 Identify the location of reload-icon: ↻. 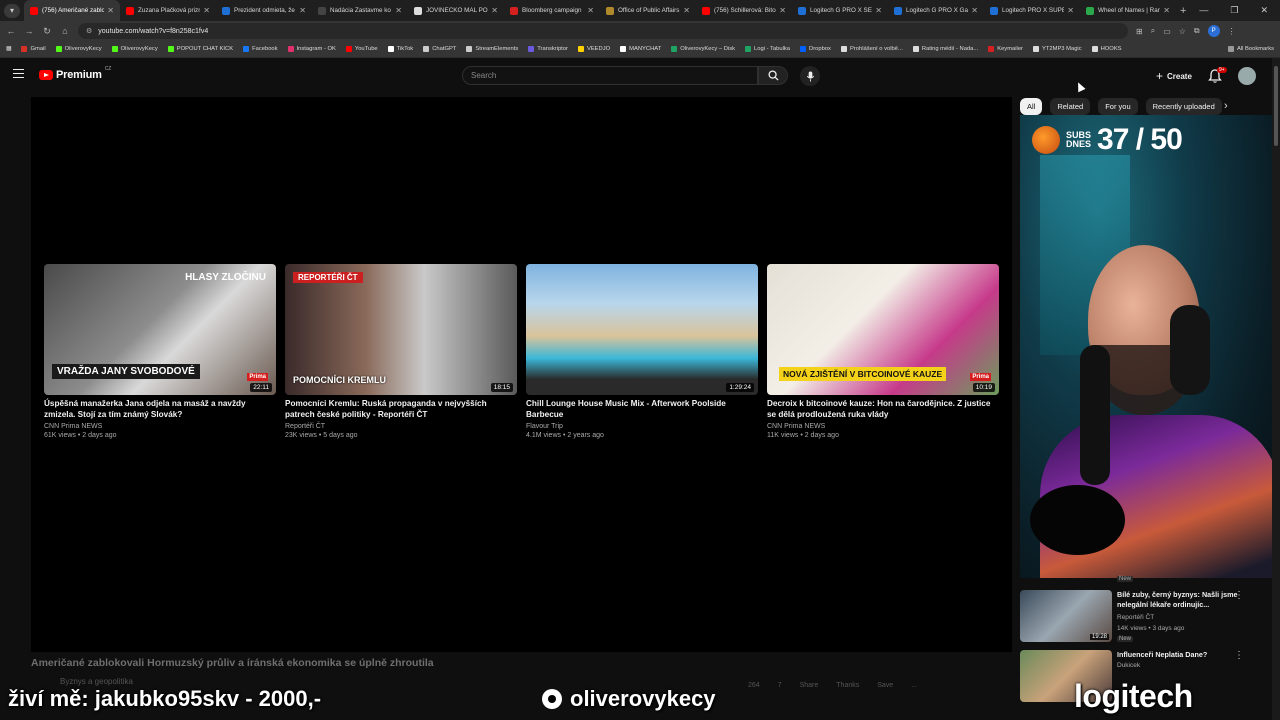
(47, 31).